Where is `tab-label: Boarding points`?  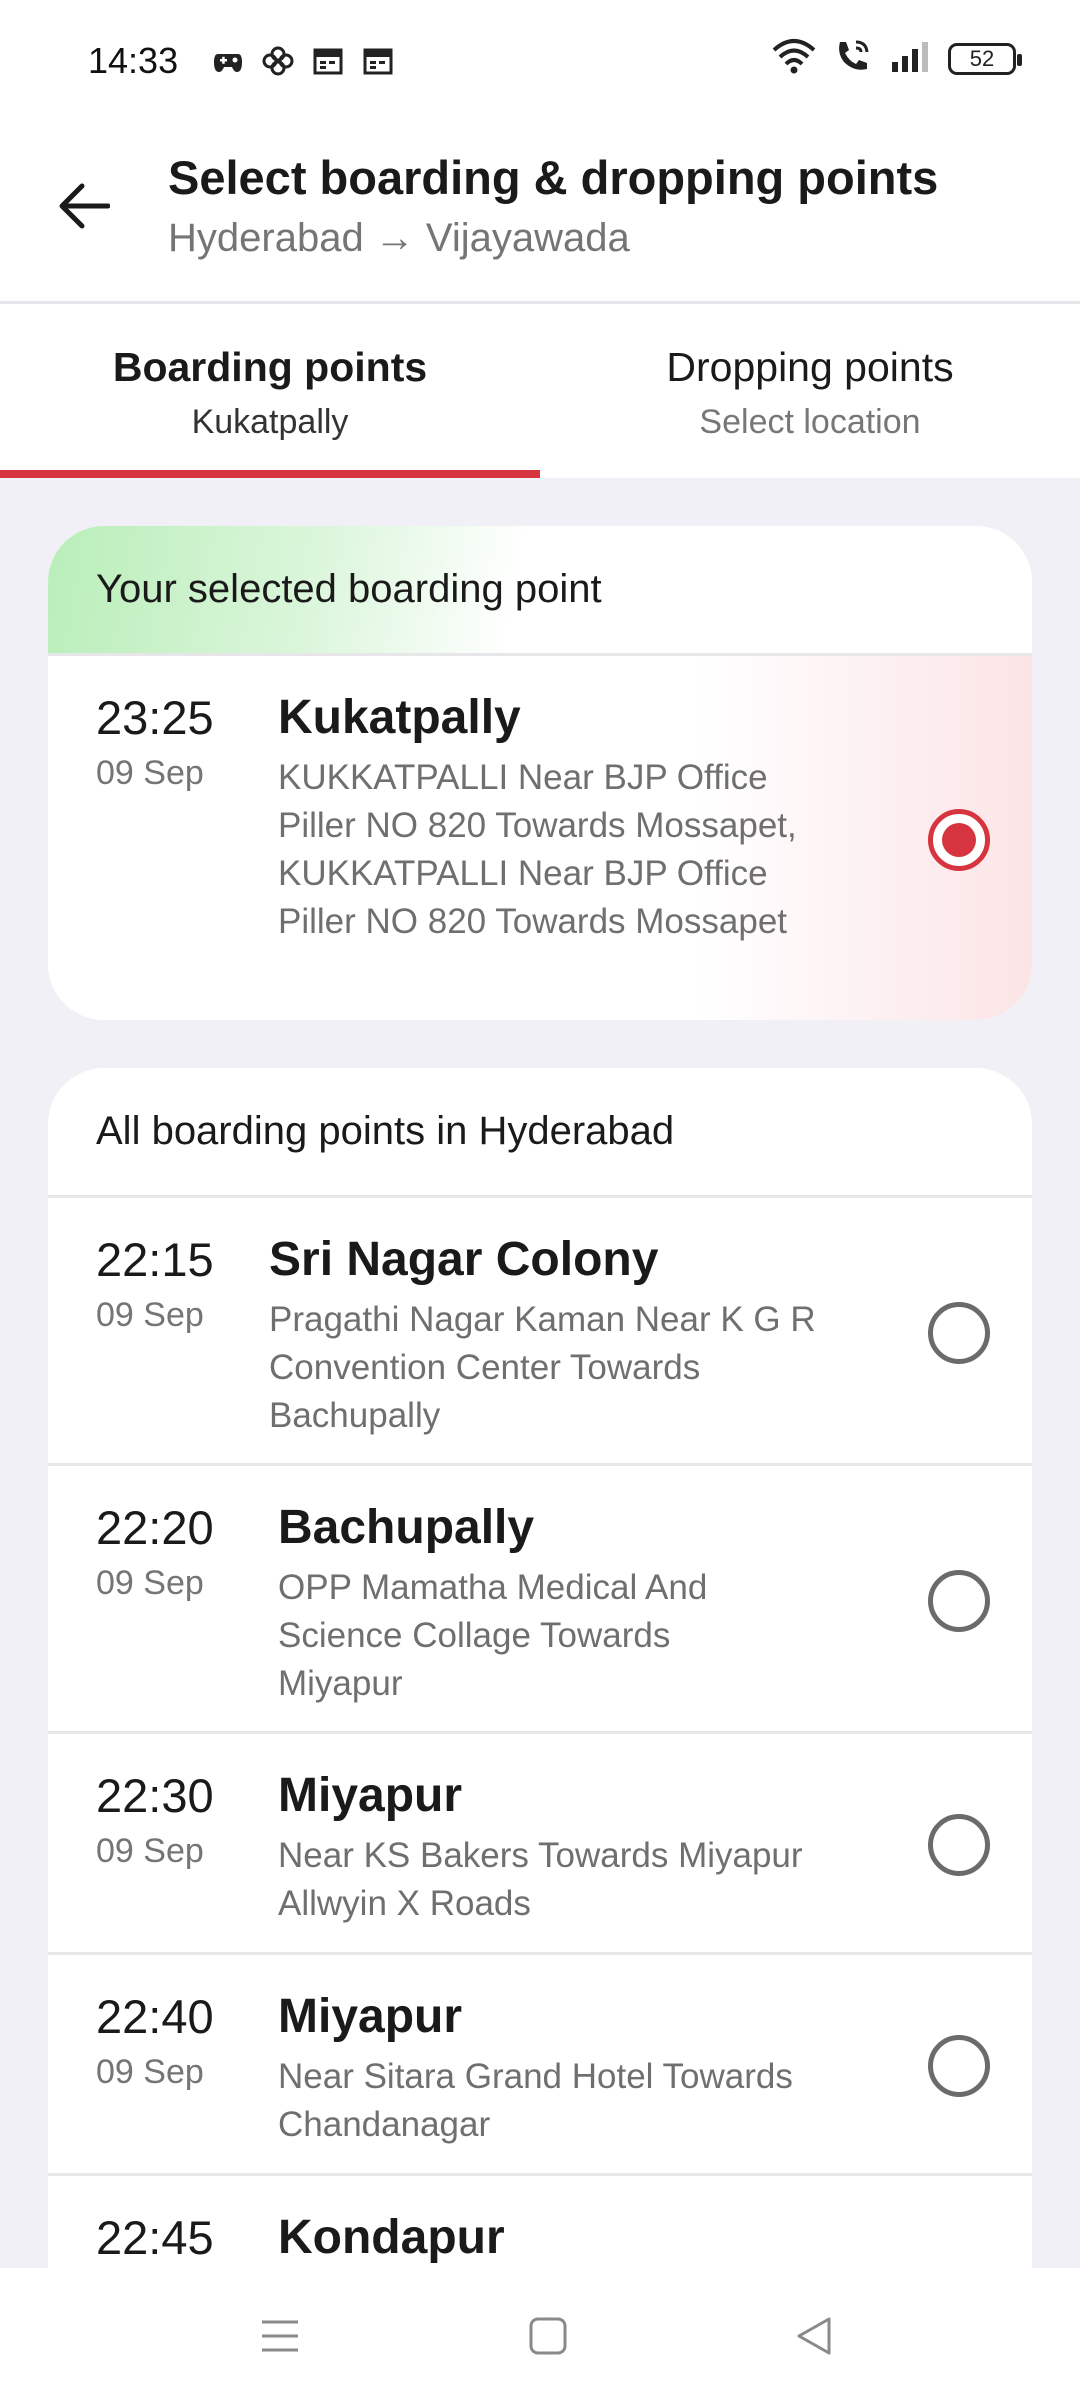 tab-label: Boarding points is located at coordinates (270, 367).